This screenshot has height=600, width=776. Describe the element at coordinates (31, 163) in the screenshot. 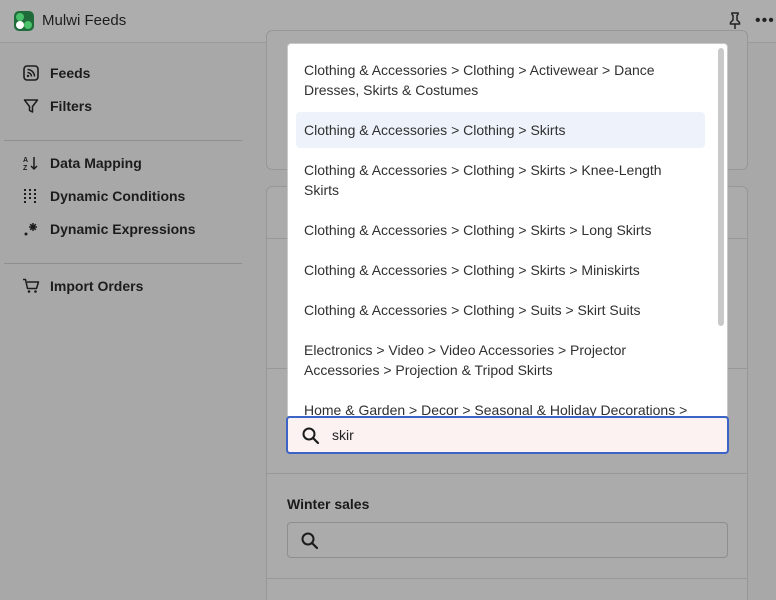

I see `sort-icon: AZ` at that location.